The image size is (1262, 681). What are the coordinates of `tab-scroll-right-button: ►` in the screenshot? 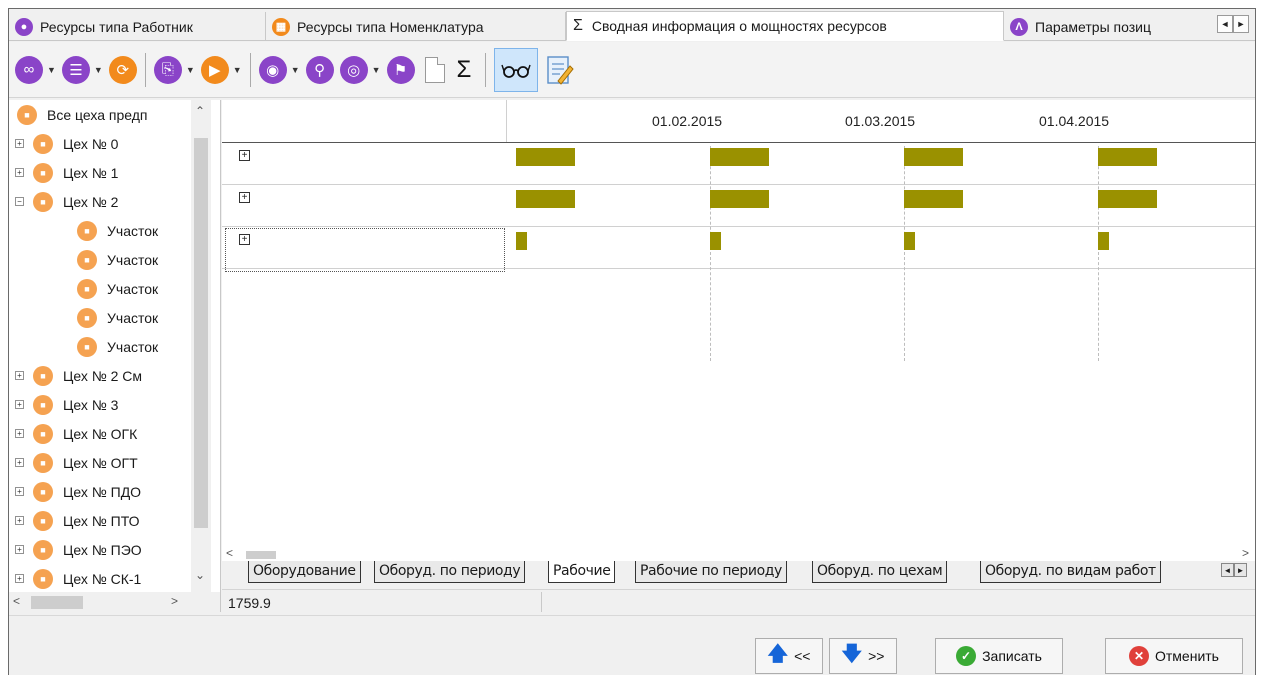 It's located at (1241, 24).